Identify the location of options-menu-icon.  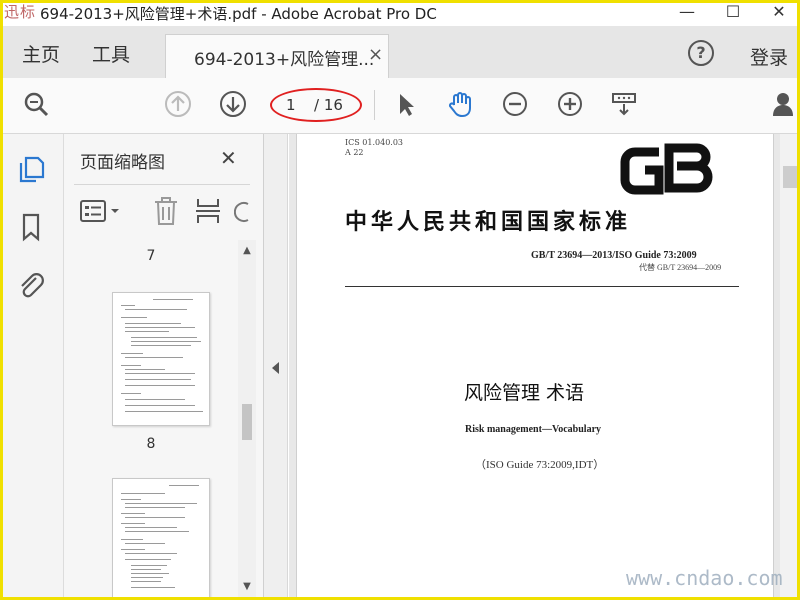
(102, 211).